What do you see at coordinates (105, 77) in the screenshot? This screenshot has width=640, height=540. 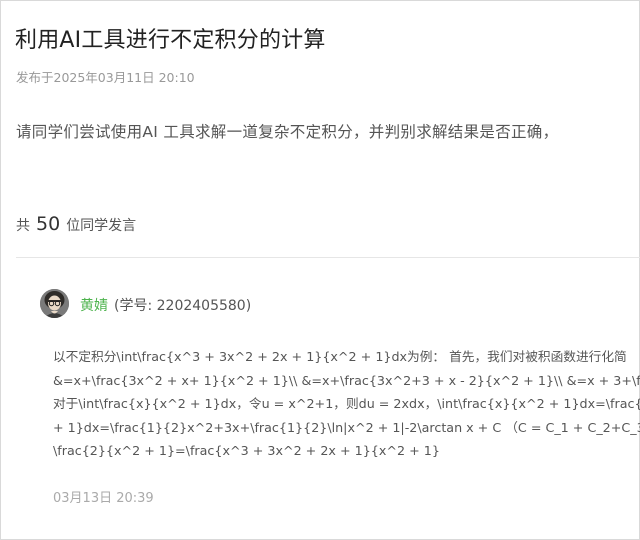 I see `publish-time: 发布于2025年03月11日 20:10` at bounding box center [105, 77].